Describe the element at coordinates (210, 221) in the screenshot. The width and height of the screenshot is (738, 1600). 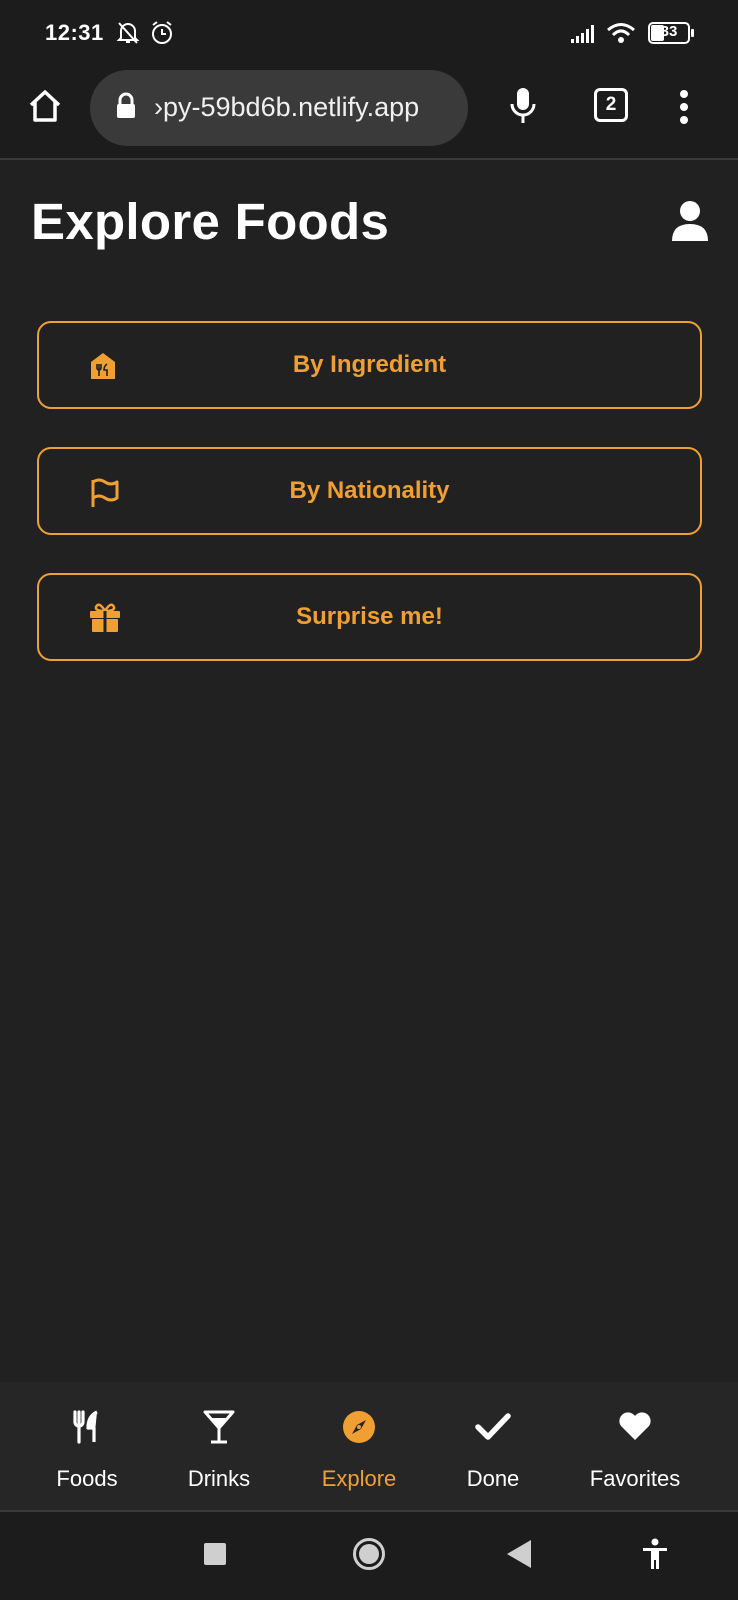
I see `page-title: Explore Foods` at that location.